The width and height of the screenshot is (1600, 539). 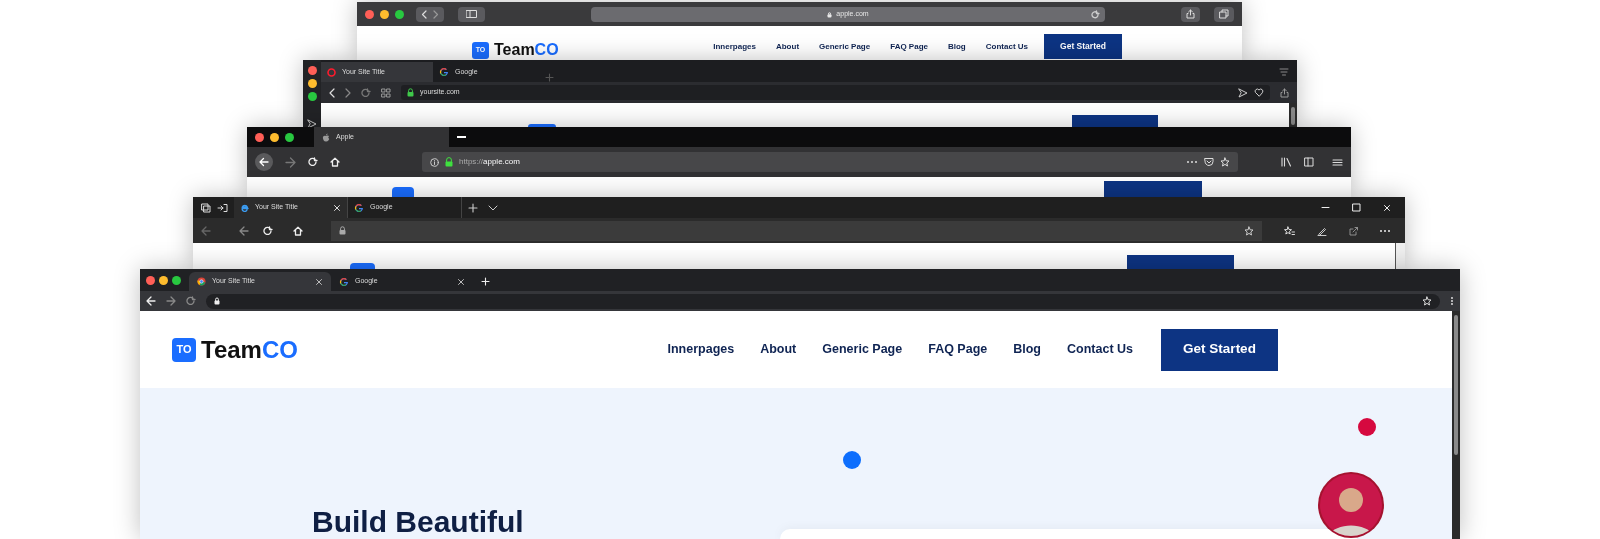 What do you see at coordinates (206, 207) in the screenshot?
I see `tab-list-icon` at bounding box center [206, 207].